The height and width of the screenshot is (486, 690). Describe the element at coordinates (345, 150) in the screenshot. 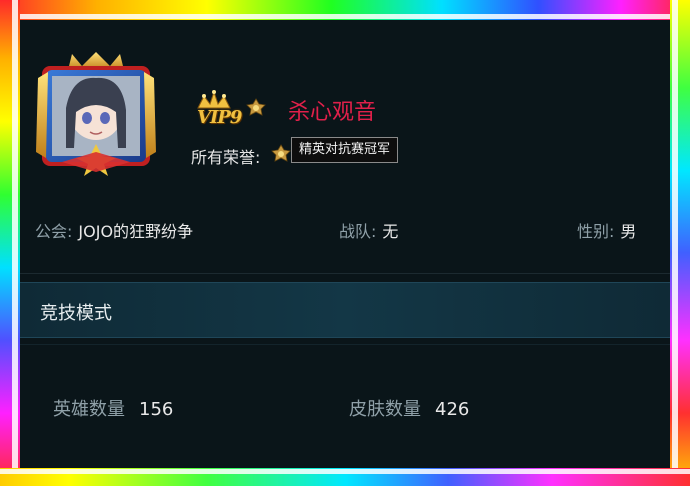

I see `honor-tooltip: 精英对抗赛冠军` at that location.